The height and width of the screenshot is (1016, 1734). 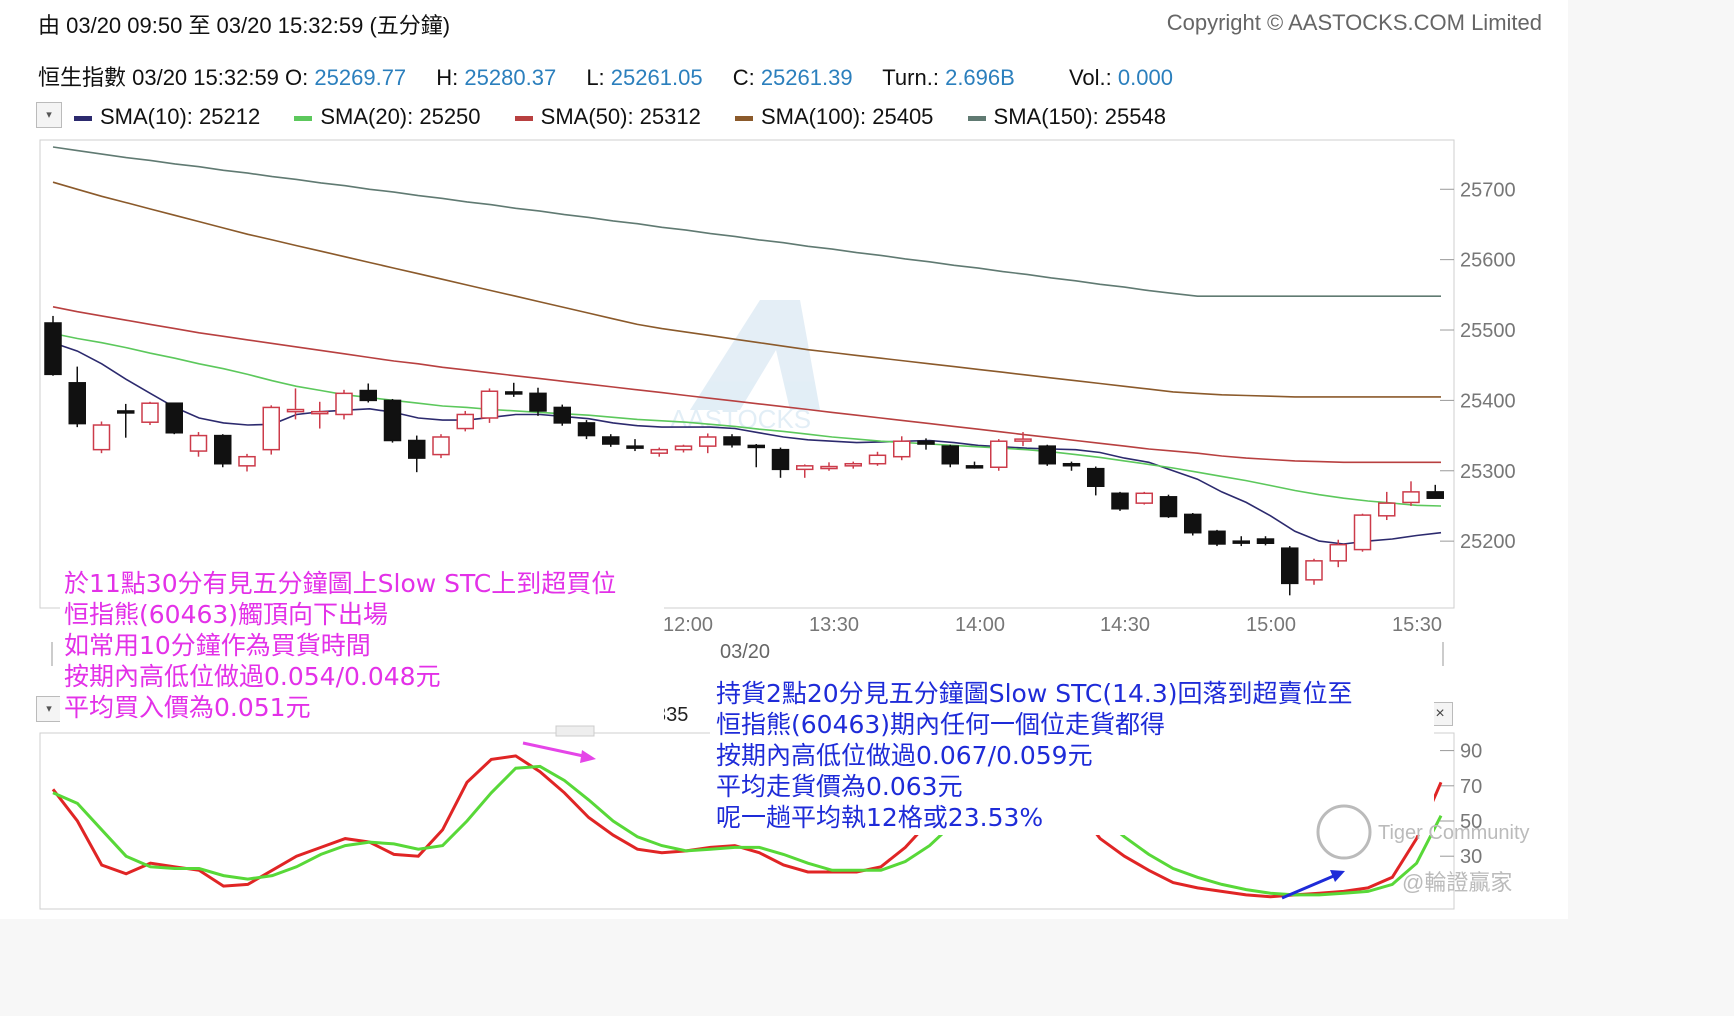 What do you see at coordinates (688, 625) in the screenshot?
I see `x-tick-label: 12:00` at bounding box center [688, 625].